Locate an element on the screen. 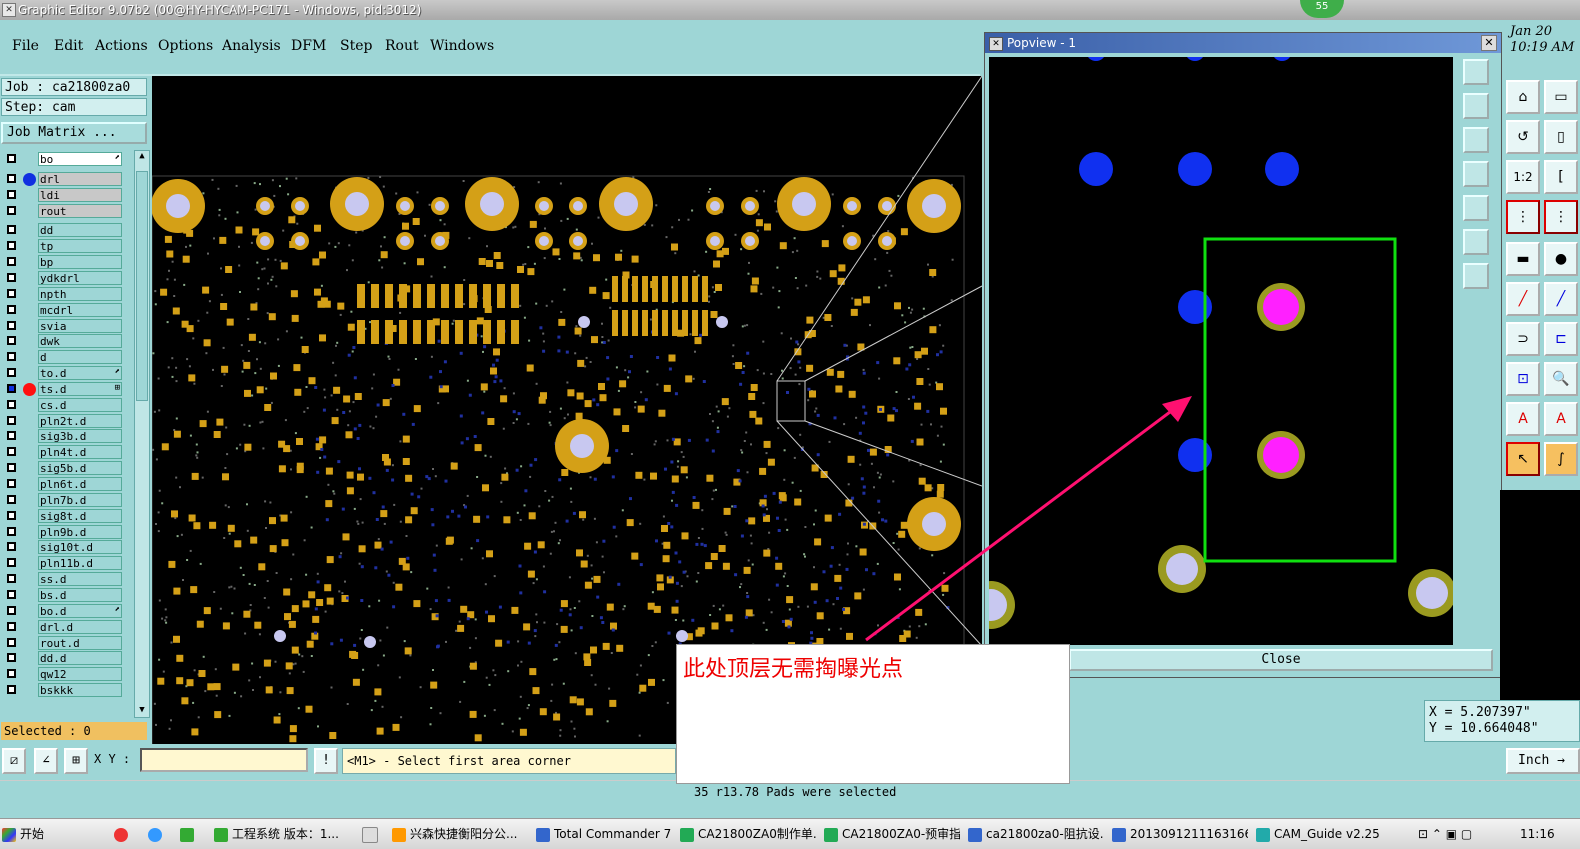 This screenshot has height=849, width=1580. xy-input is located at coordinates (224, 760).